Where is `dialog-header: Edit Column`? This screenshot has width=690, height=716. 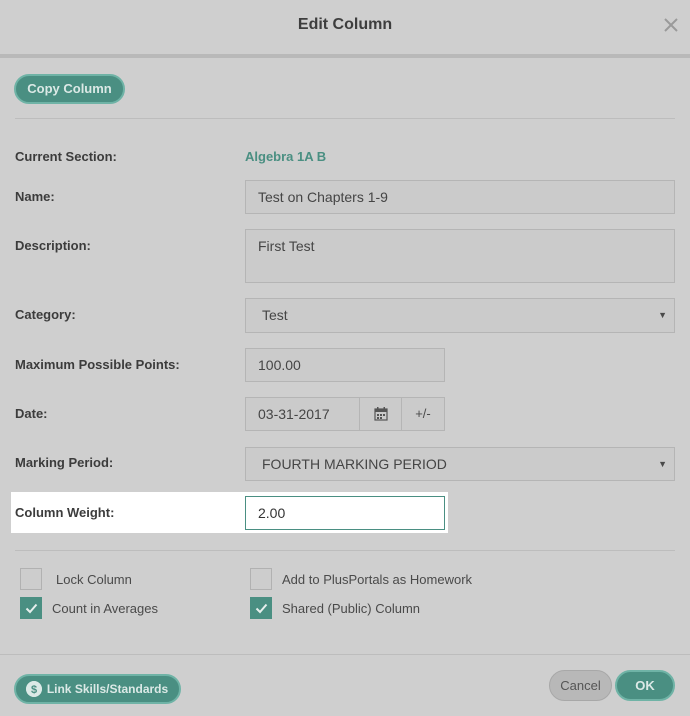 dialog-header: Edit Column is located at coordinates (345, 27).